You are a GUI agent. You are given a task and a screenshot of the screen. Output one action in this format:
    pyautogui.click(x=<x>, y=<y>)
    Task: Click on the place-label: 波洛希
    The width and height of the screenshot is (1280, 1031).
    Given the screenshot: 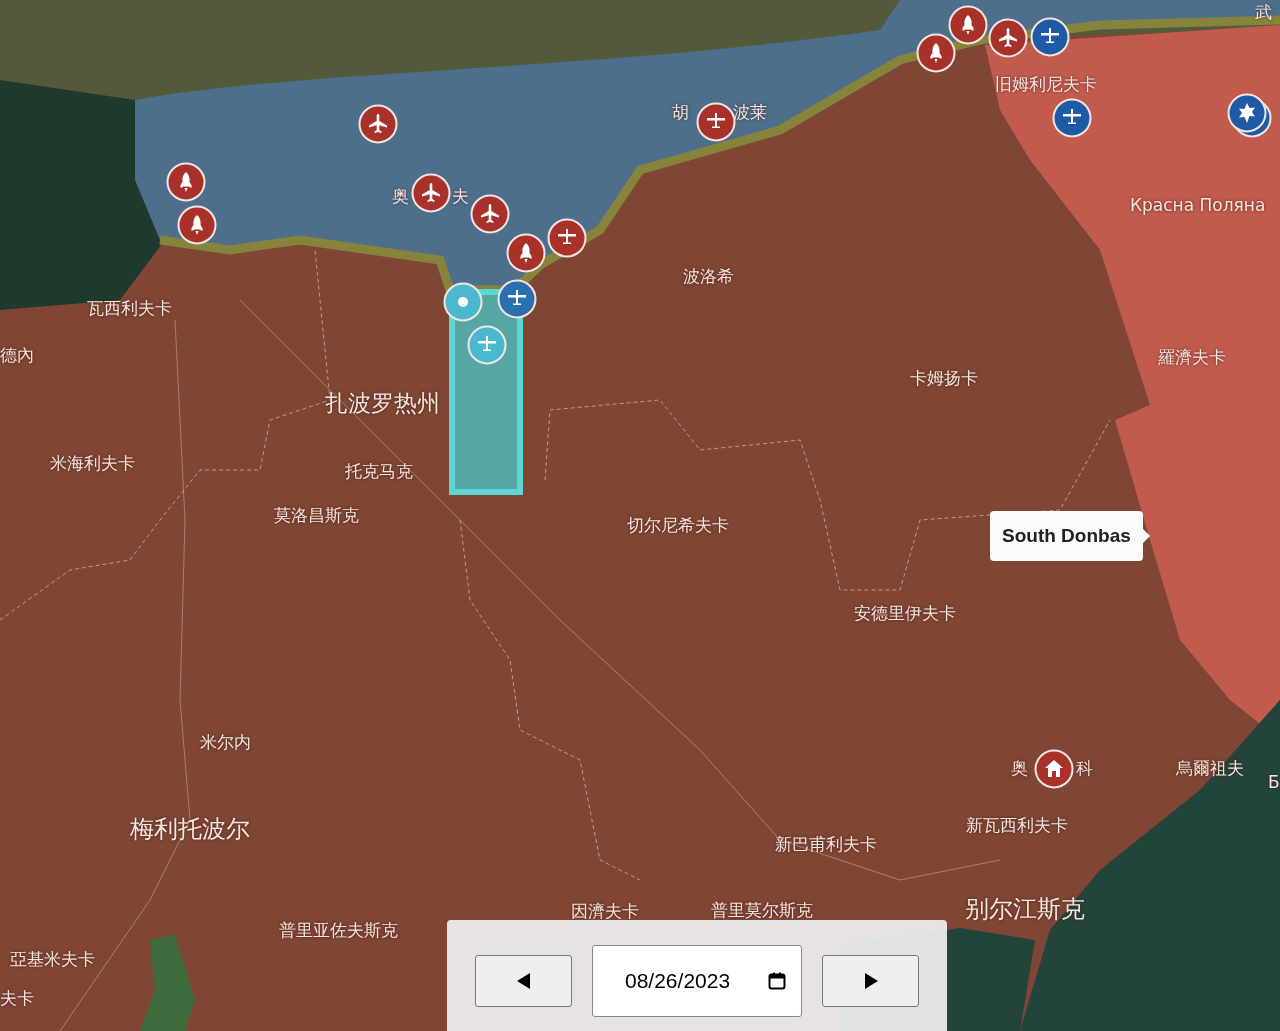 What is the action you would take?
    pyautogui.click(x=708, y=276)
    